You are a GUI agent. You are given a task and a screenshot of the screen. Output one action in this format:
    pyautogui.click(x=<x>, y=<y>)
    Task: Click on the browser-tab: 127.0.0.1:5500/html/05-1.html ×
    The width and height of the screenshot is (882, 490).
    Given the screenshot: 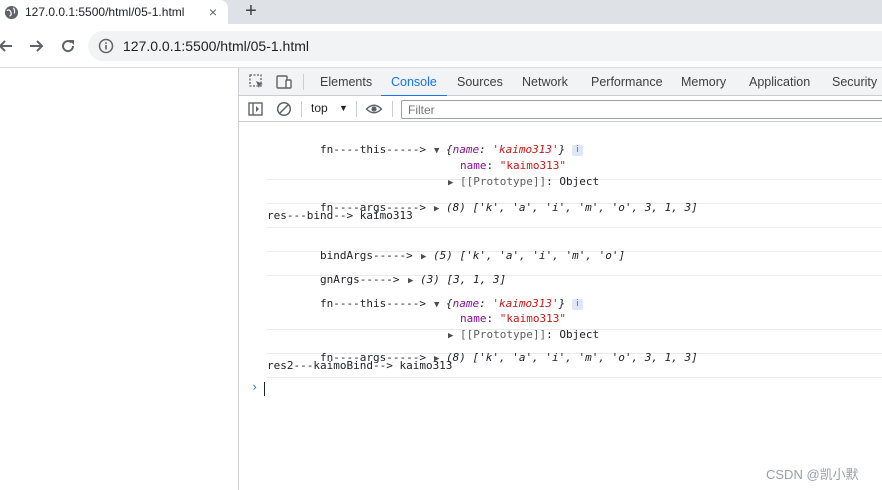 What is the action you would take?
    pyautogui.click(x=114, y=12)
    